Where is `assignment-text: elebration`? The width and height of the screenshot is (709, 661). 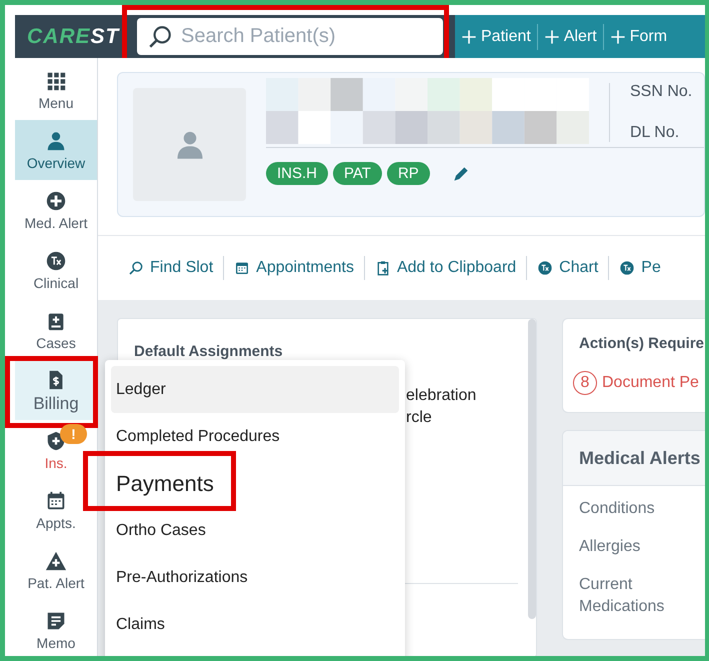 assignment-text: elebration is located at coordinates (441, 396).